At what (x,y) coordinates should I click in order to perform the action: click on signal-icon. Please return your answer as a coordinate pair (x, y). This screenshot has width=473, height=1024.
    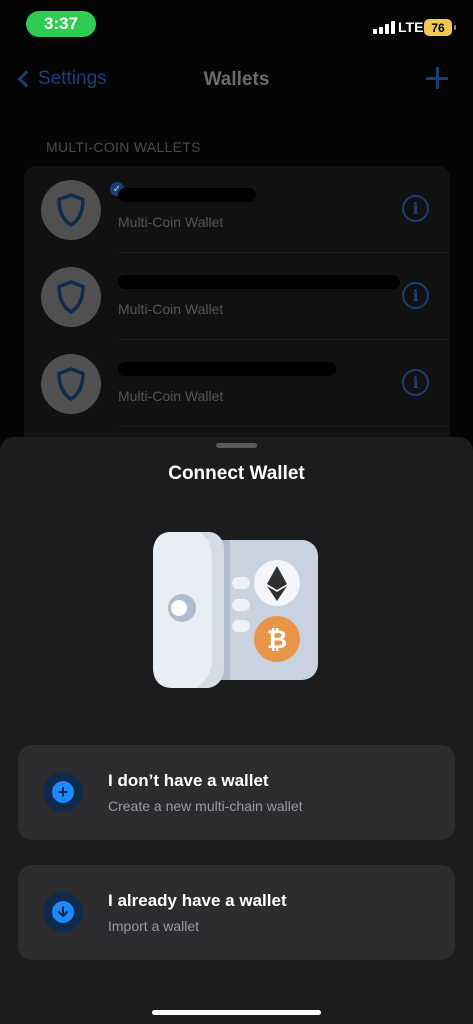
    Looking at the image, I should click on (384, 27).